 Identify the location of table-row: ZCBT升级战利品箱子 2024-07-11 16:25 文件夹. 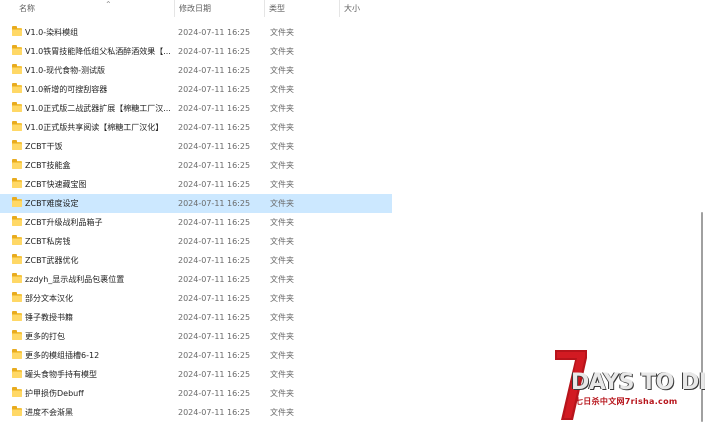
(196, 222).